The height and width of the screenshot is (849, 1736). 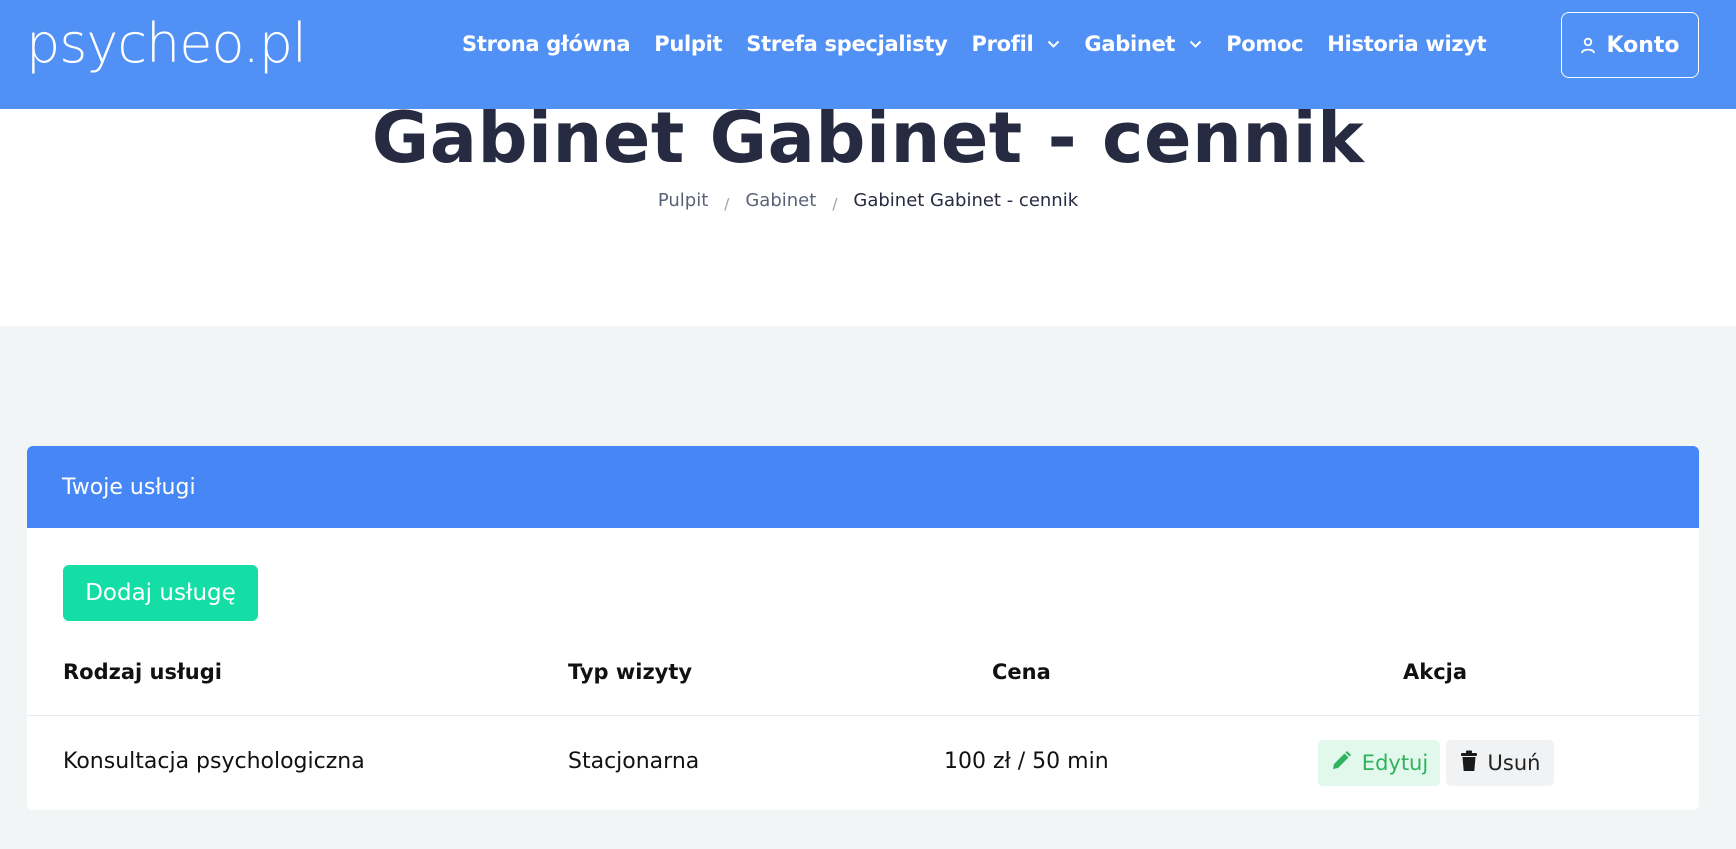 What do you see at coordinates (1002, 44) in the screenshot?
I see `nav-label: Profil` at bounding box center [1002, 44].